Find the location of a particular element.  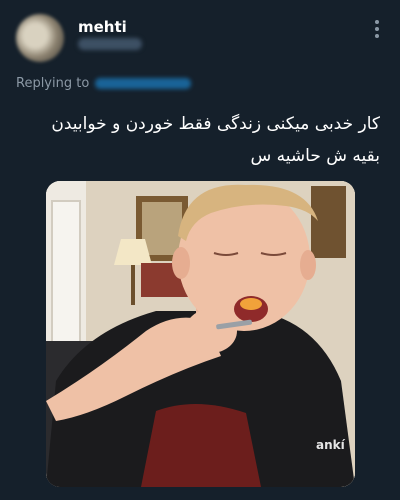

more-vertical-icon is located at coordinates (377, 29).